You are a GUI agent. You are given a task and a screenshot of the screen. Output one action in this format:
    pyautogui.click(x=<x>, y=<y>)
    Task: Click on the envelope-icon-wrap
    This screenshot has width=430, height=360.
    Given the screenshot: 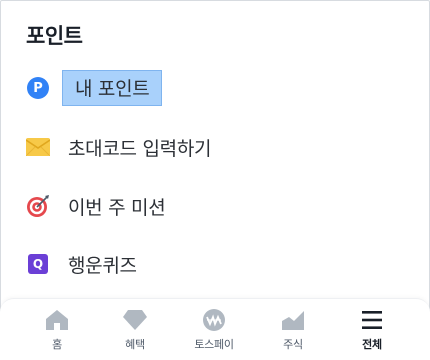 What is the action you would take?
    pyautogui.click(x=38, y=147)
    